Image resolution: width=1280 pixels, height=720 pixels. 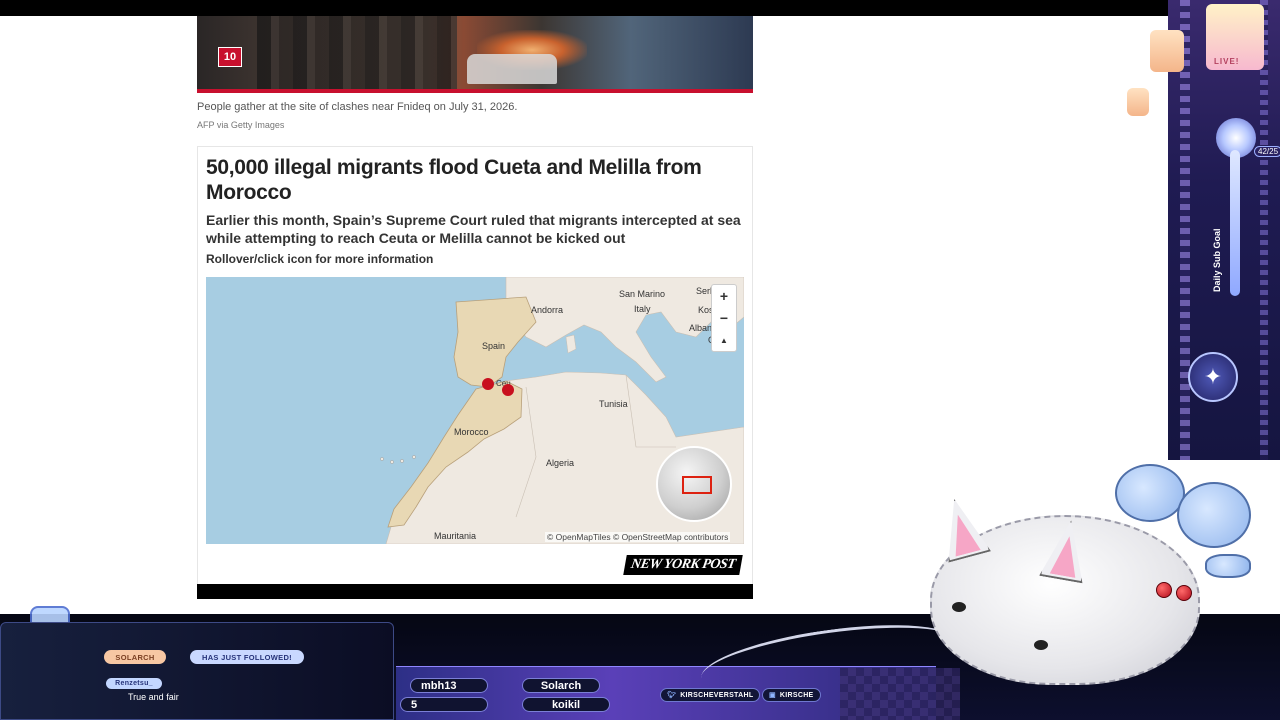 I want to click on ad-black-bar, so click(x=475, y=591).